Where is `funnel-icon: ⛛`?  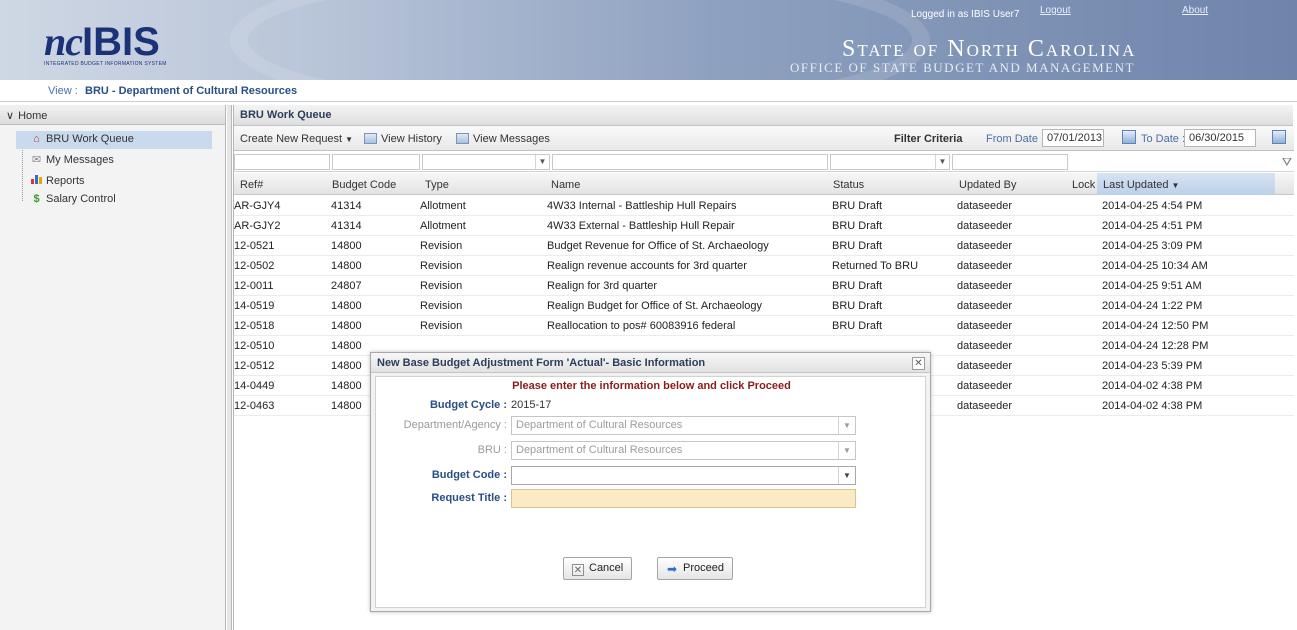
funnel-icon: ⛛ is located at coordinates (1287, 162).